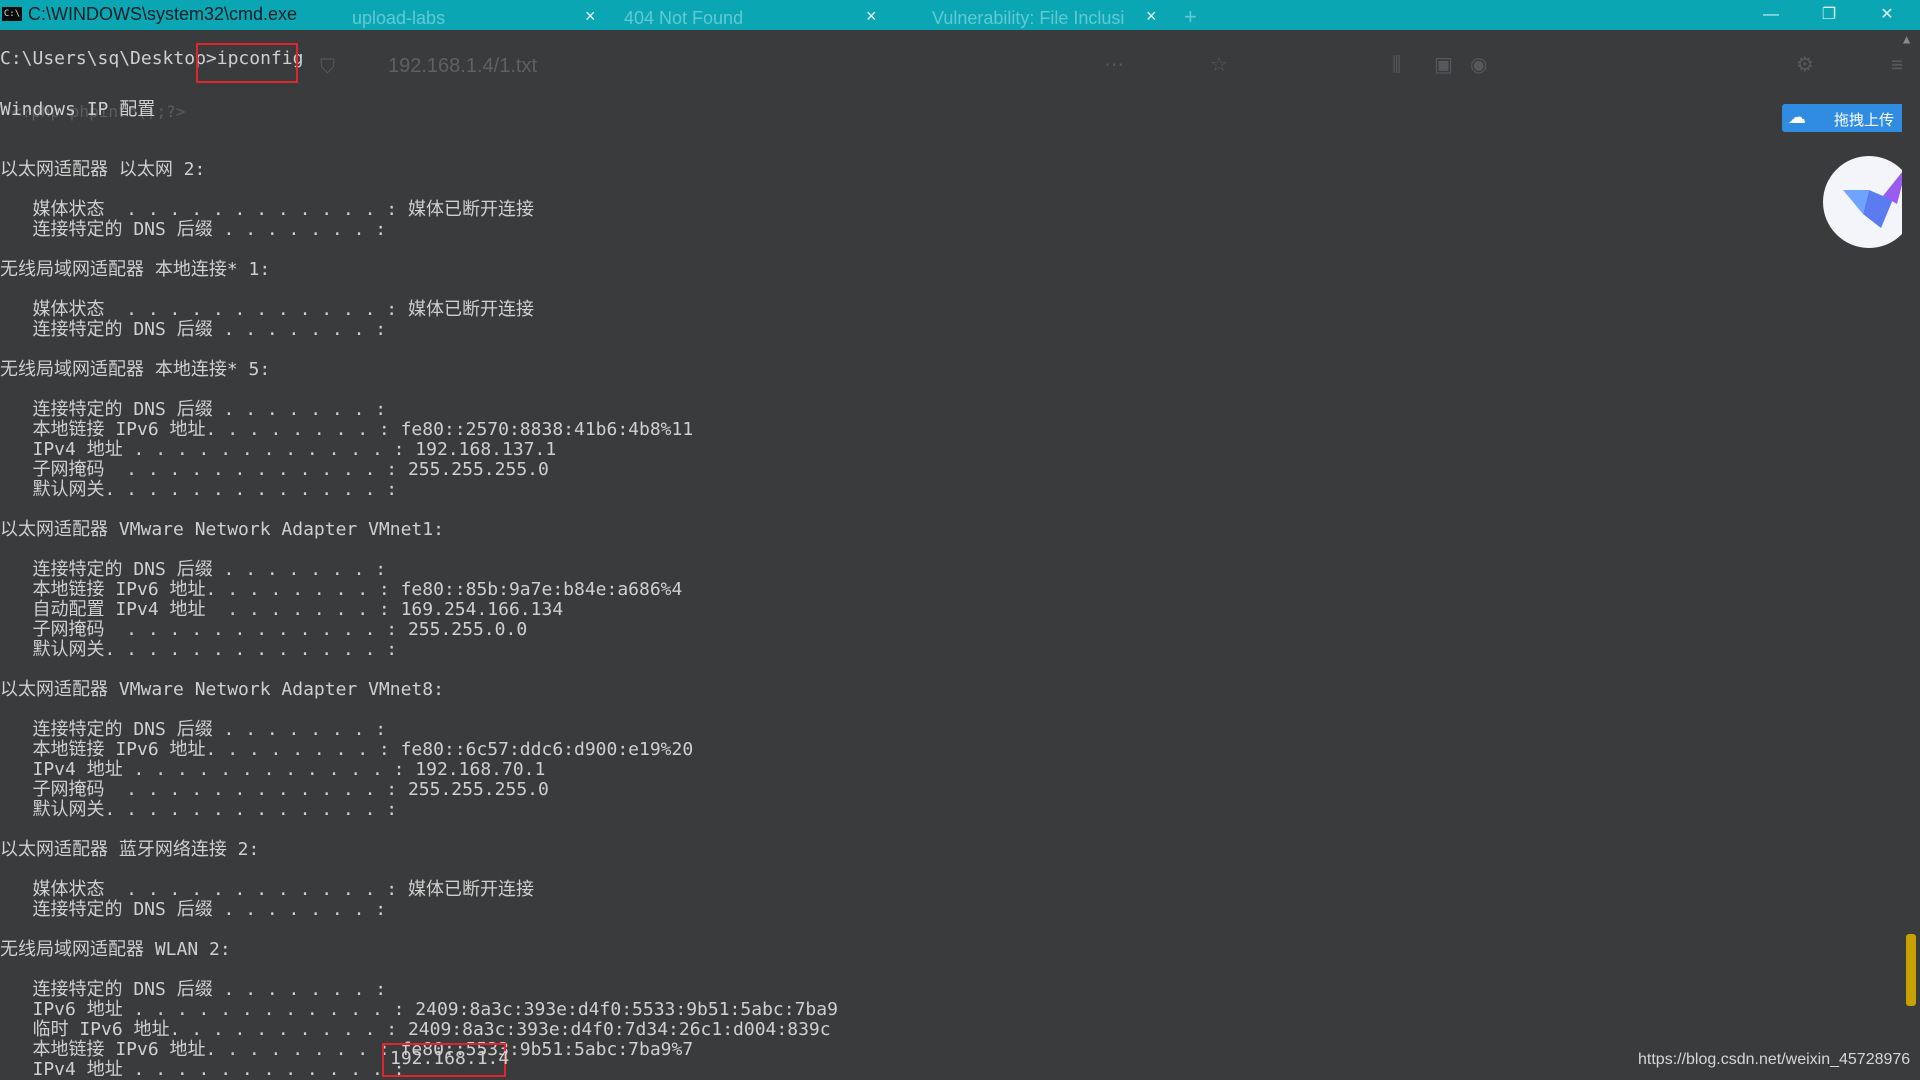  What do you see at coordinates (1911, 970) in the screenshot?
I see `scrollbar-thumb` at bounding box center [1911, 970].